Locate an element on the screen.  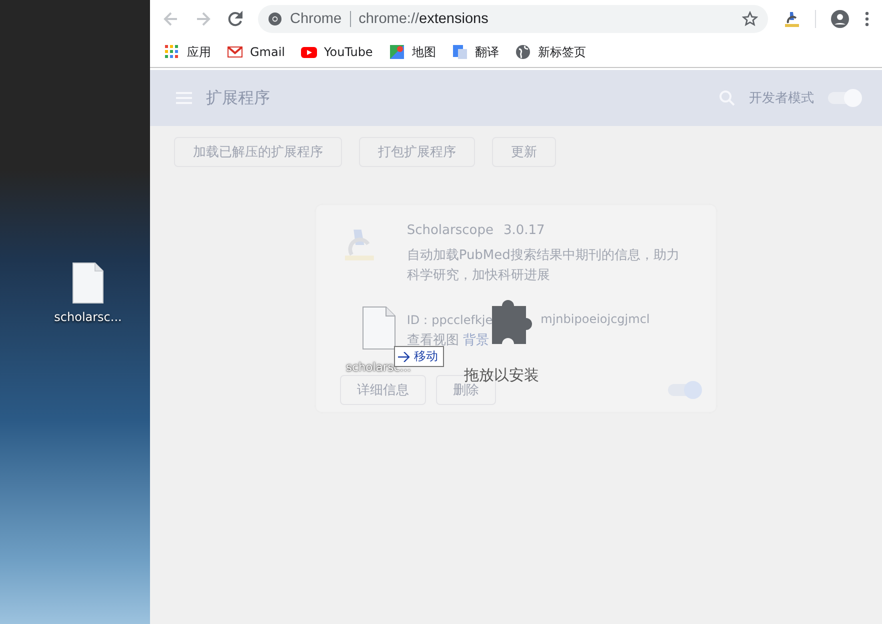
file-icon is located at coordinates (88, 283).